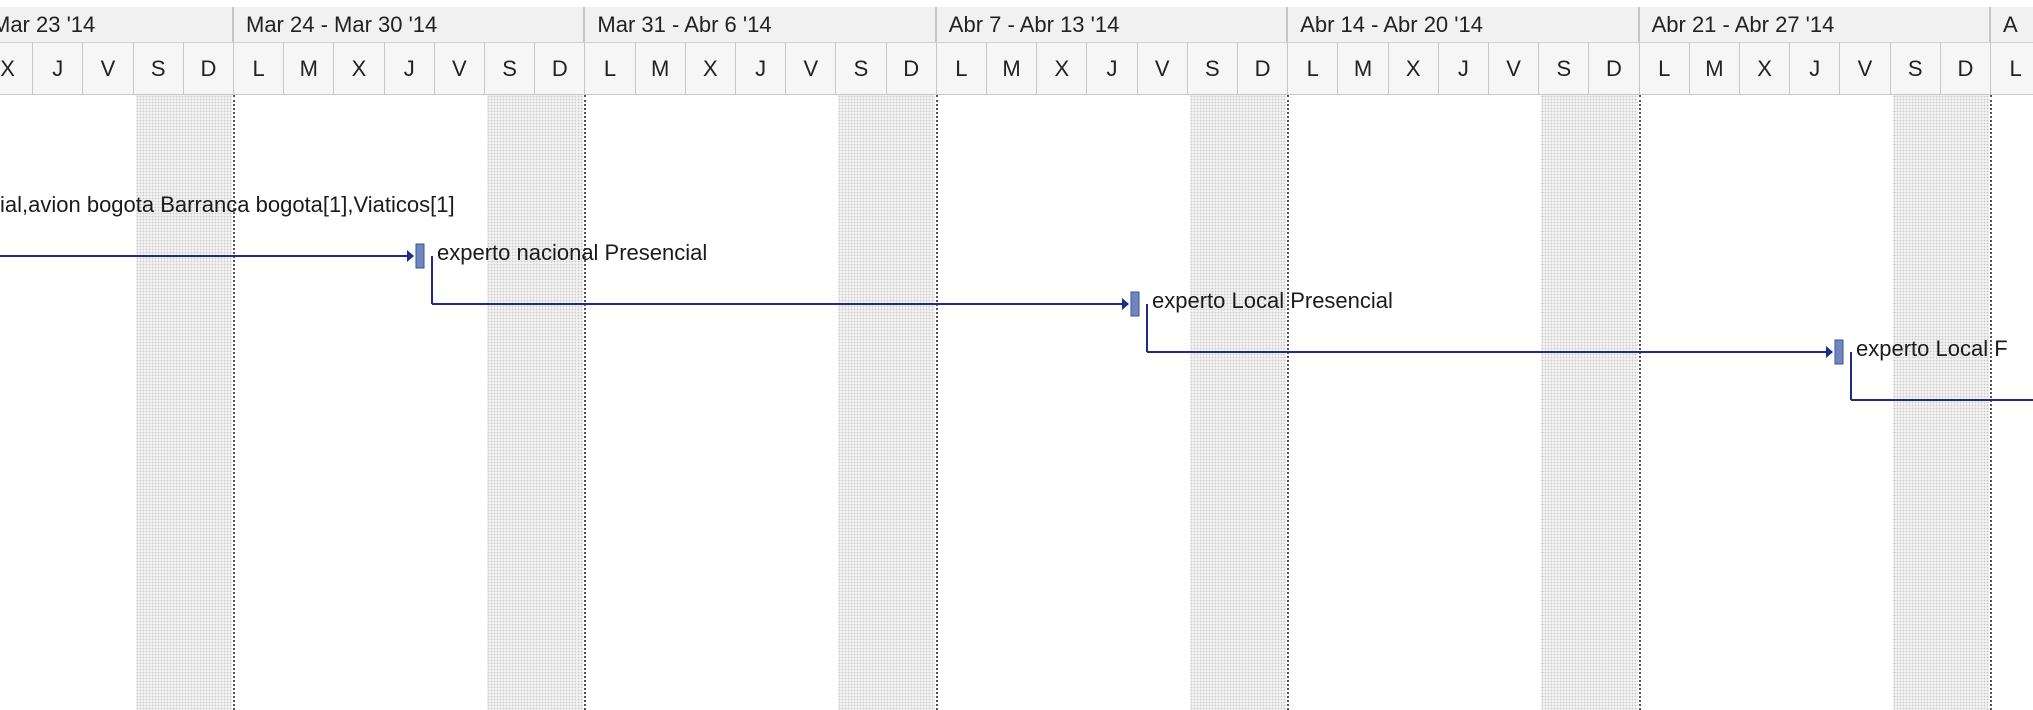  What do you see at coordinates (1272, 301) in the screenshot?
I see `task-label: experto Local Presencial` at bounding box center [1272, 301].